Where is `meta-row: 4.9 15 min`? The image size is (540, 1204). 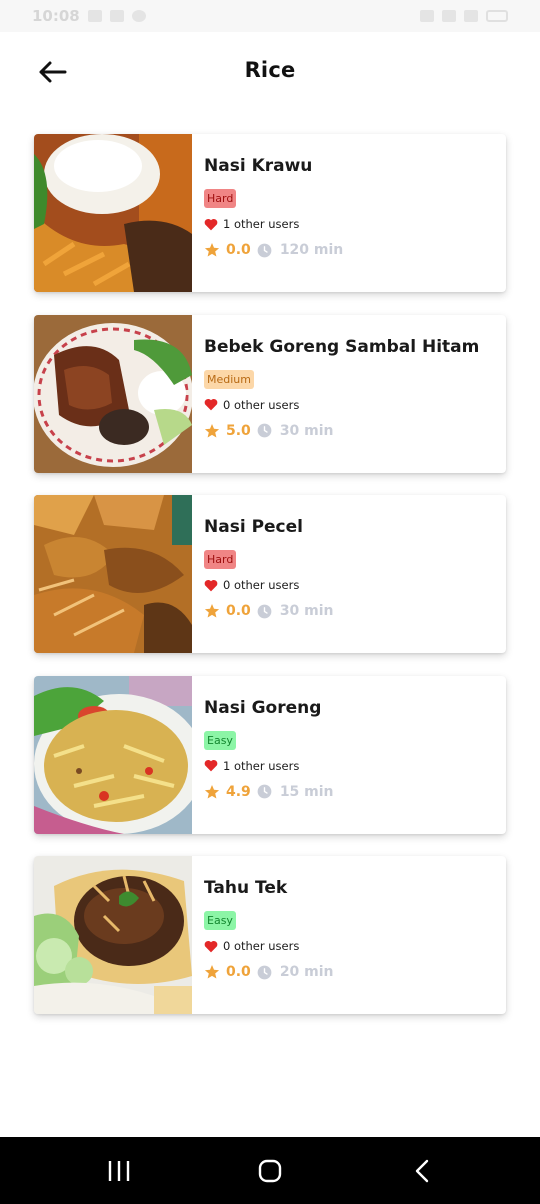
meta-row: 4.9 15 min is located at coordinates (355, 792).